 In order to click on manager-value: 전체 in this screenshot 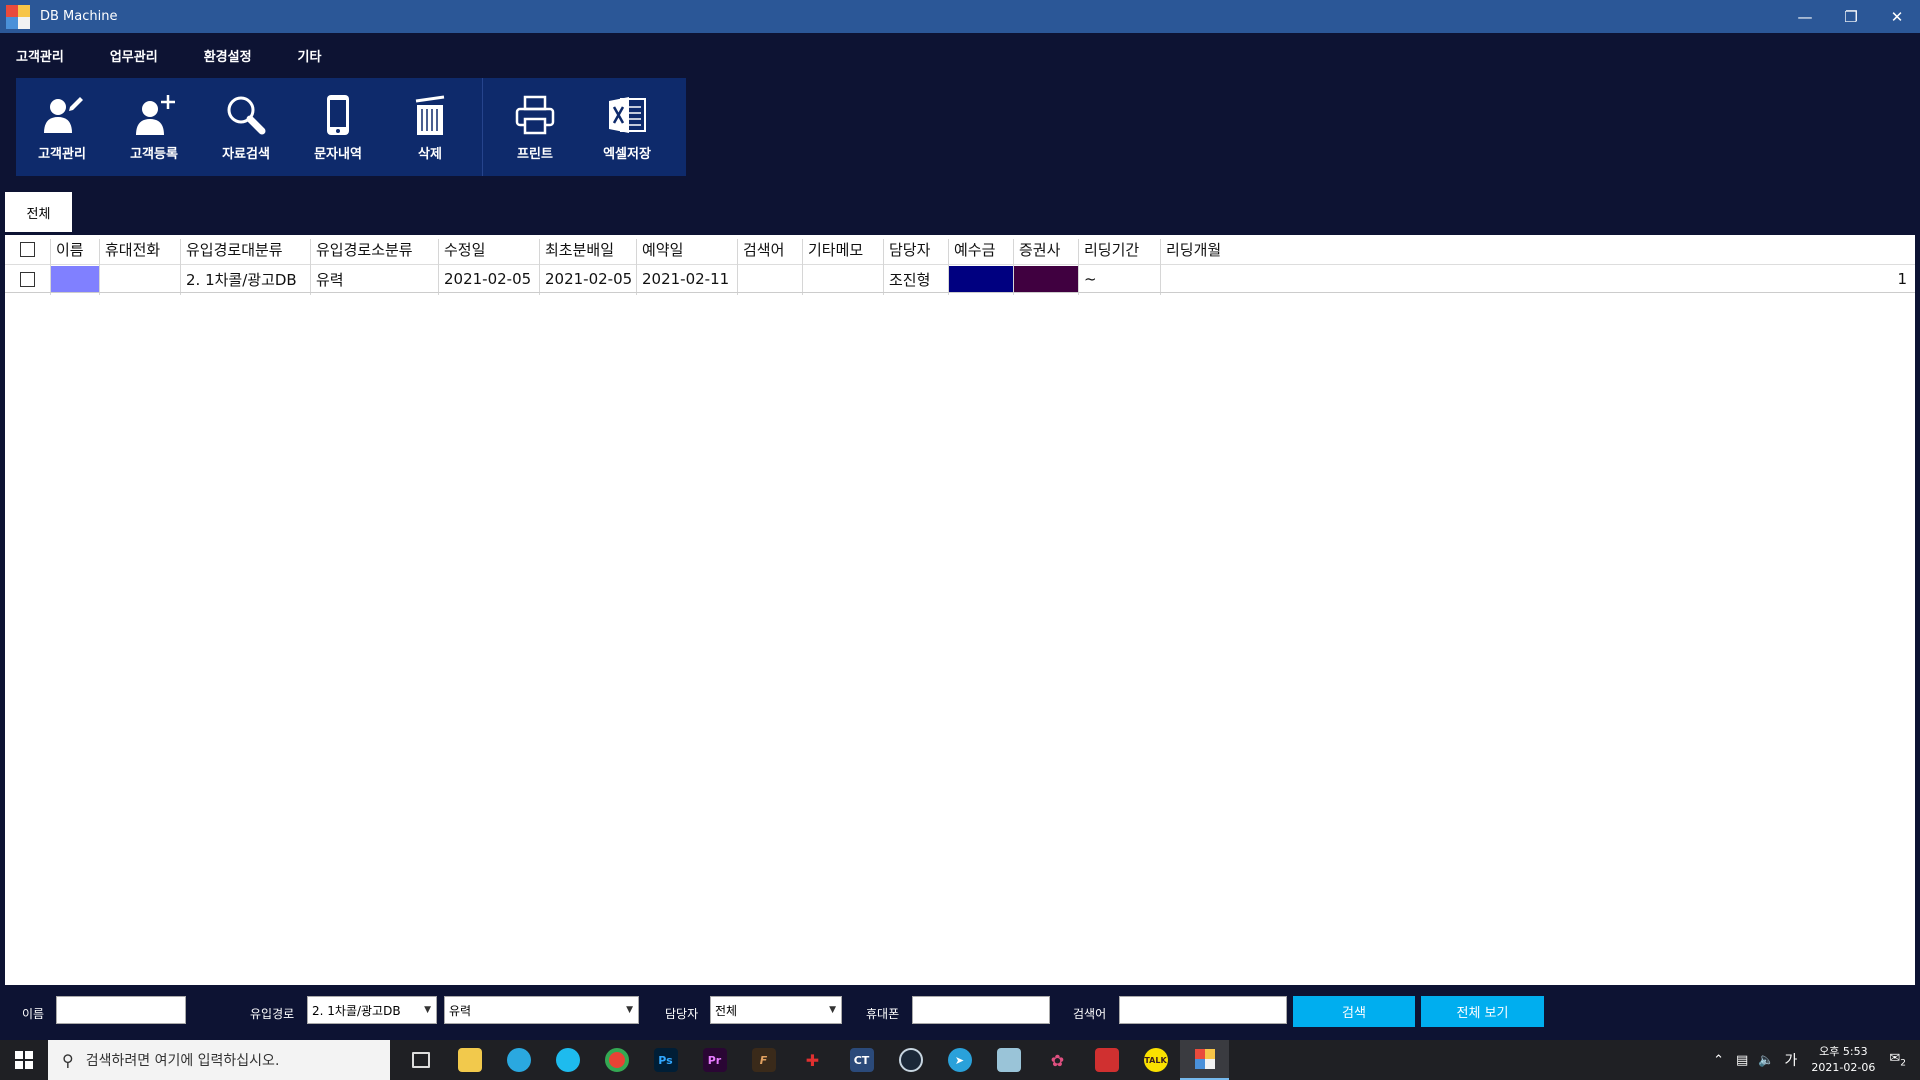, I will do `click(726, 1010)`.